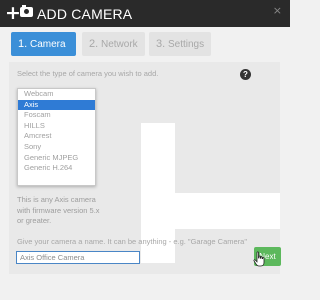 The height and width of the screenshot is (300, 320). What do you see at coordinates (259, 259) in the screenshot?
I see `hand-cursor-icon` at bounding box center [259, 259].